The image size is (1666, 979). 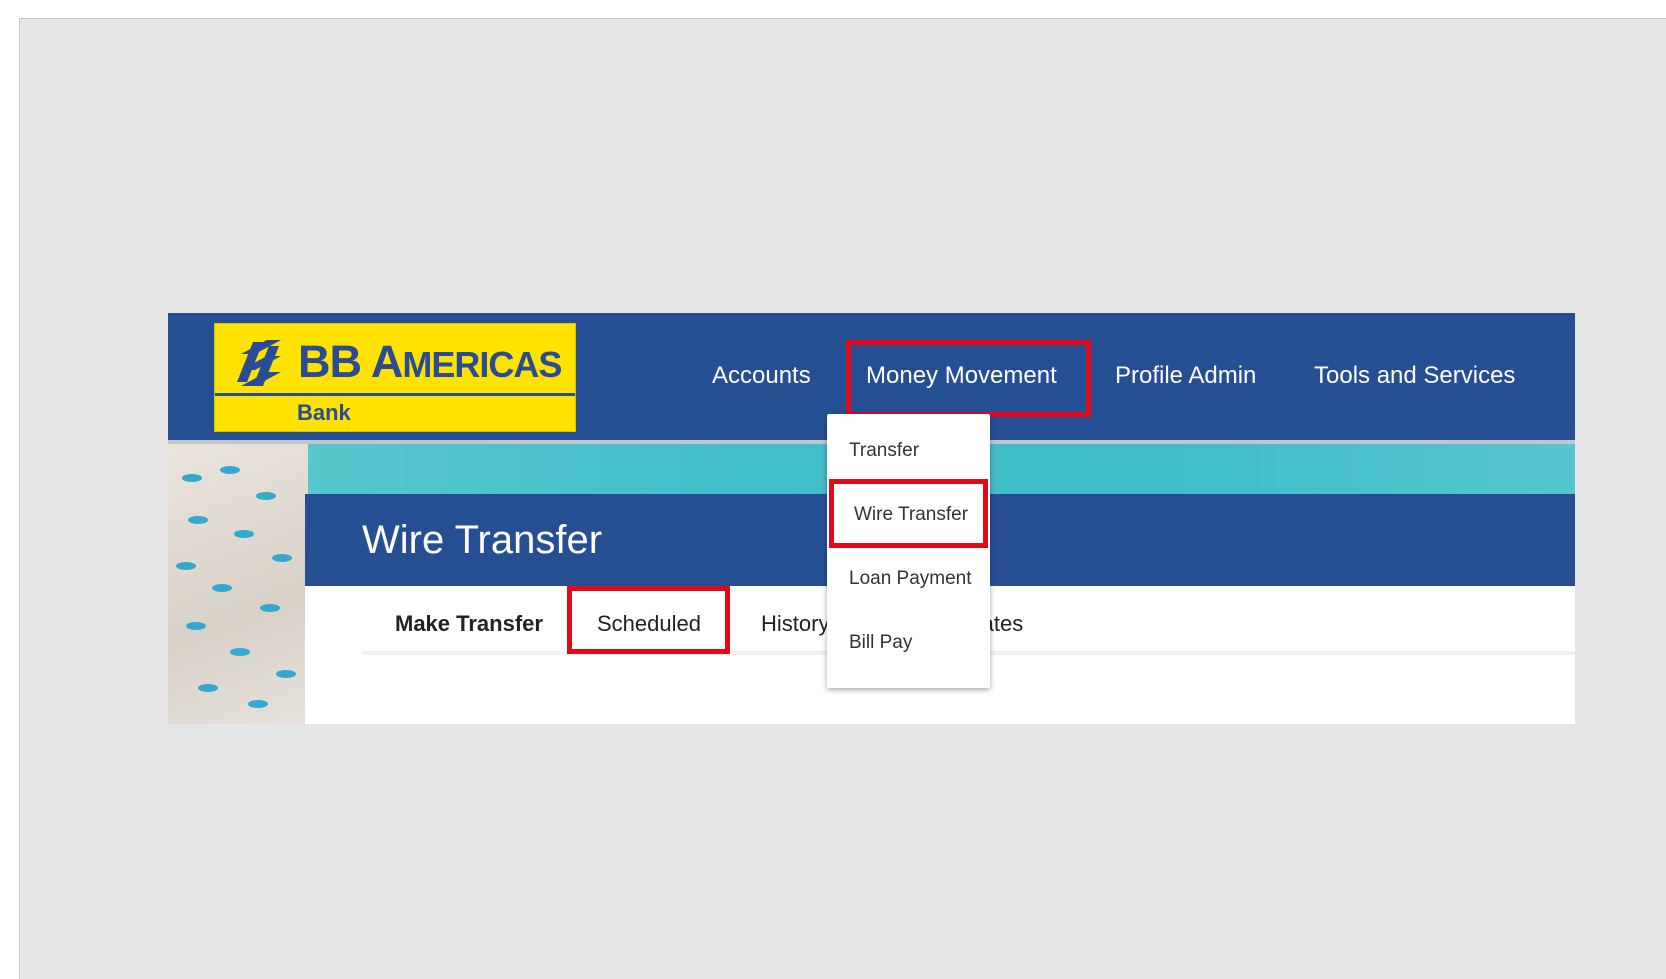 What do you see at coordinates (482, 540) in the screenshot?
I see `page-title: Wire Transfer` at bounding box center [482, 540].